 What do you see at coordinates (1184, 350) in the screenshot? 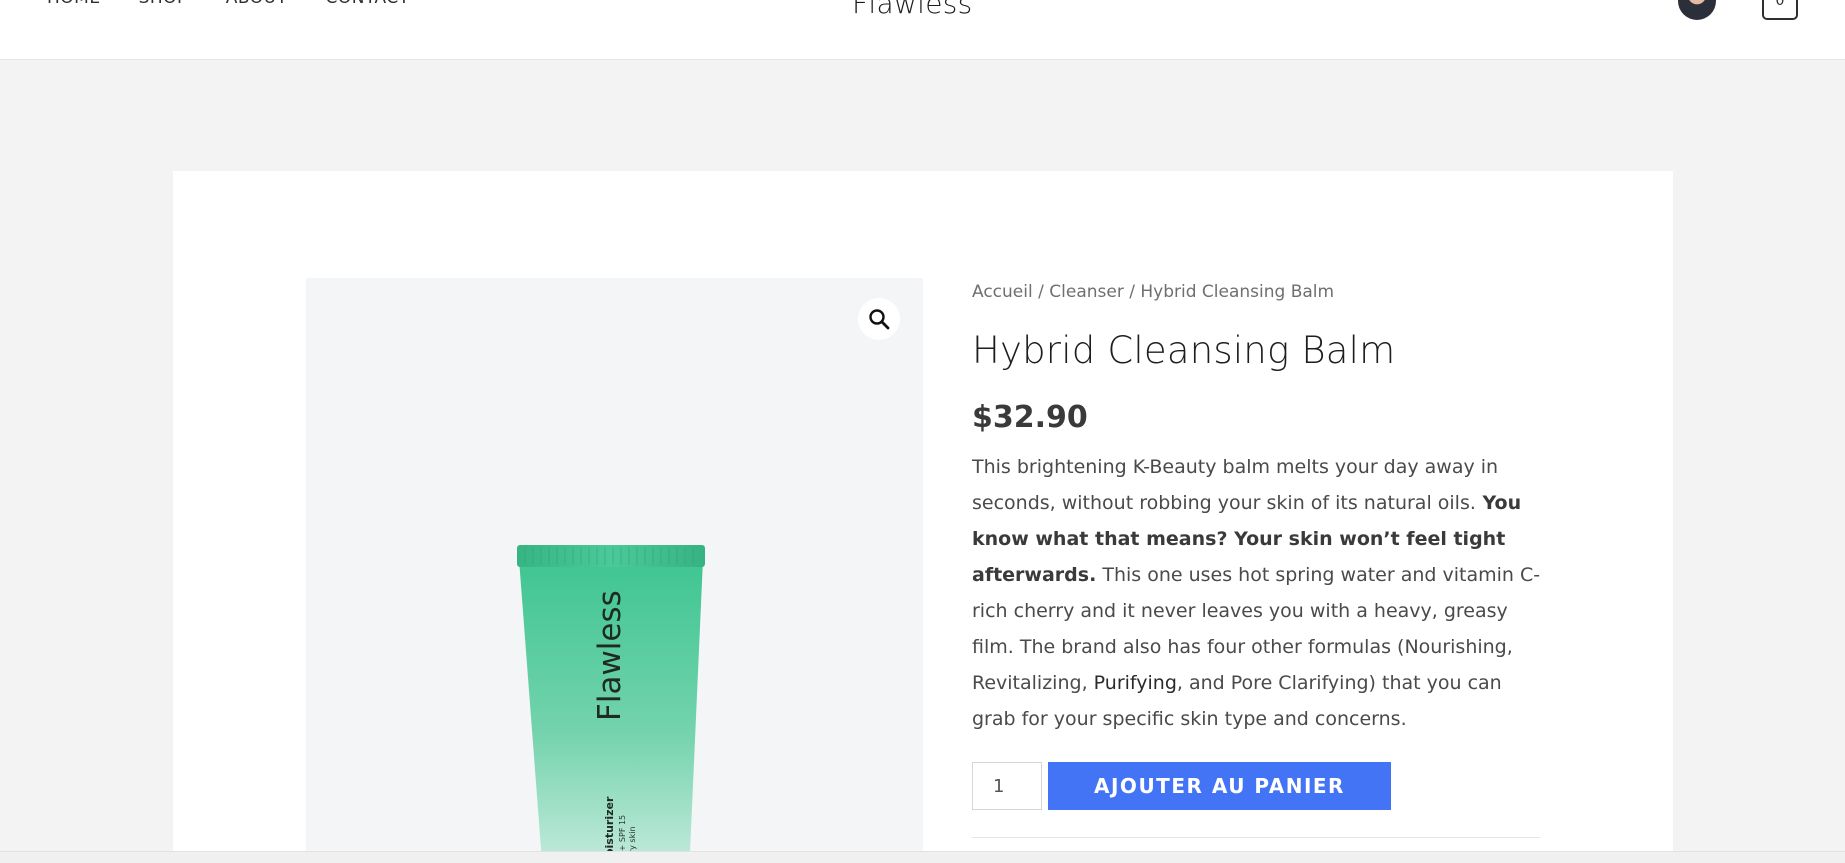
I see `product-title: Hybrid Cleansing Balm` at bounding box center [1184, 350].